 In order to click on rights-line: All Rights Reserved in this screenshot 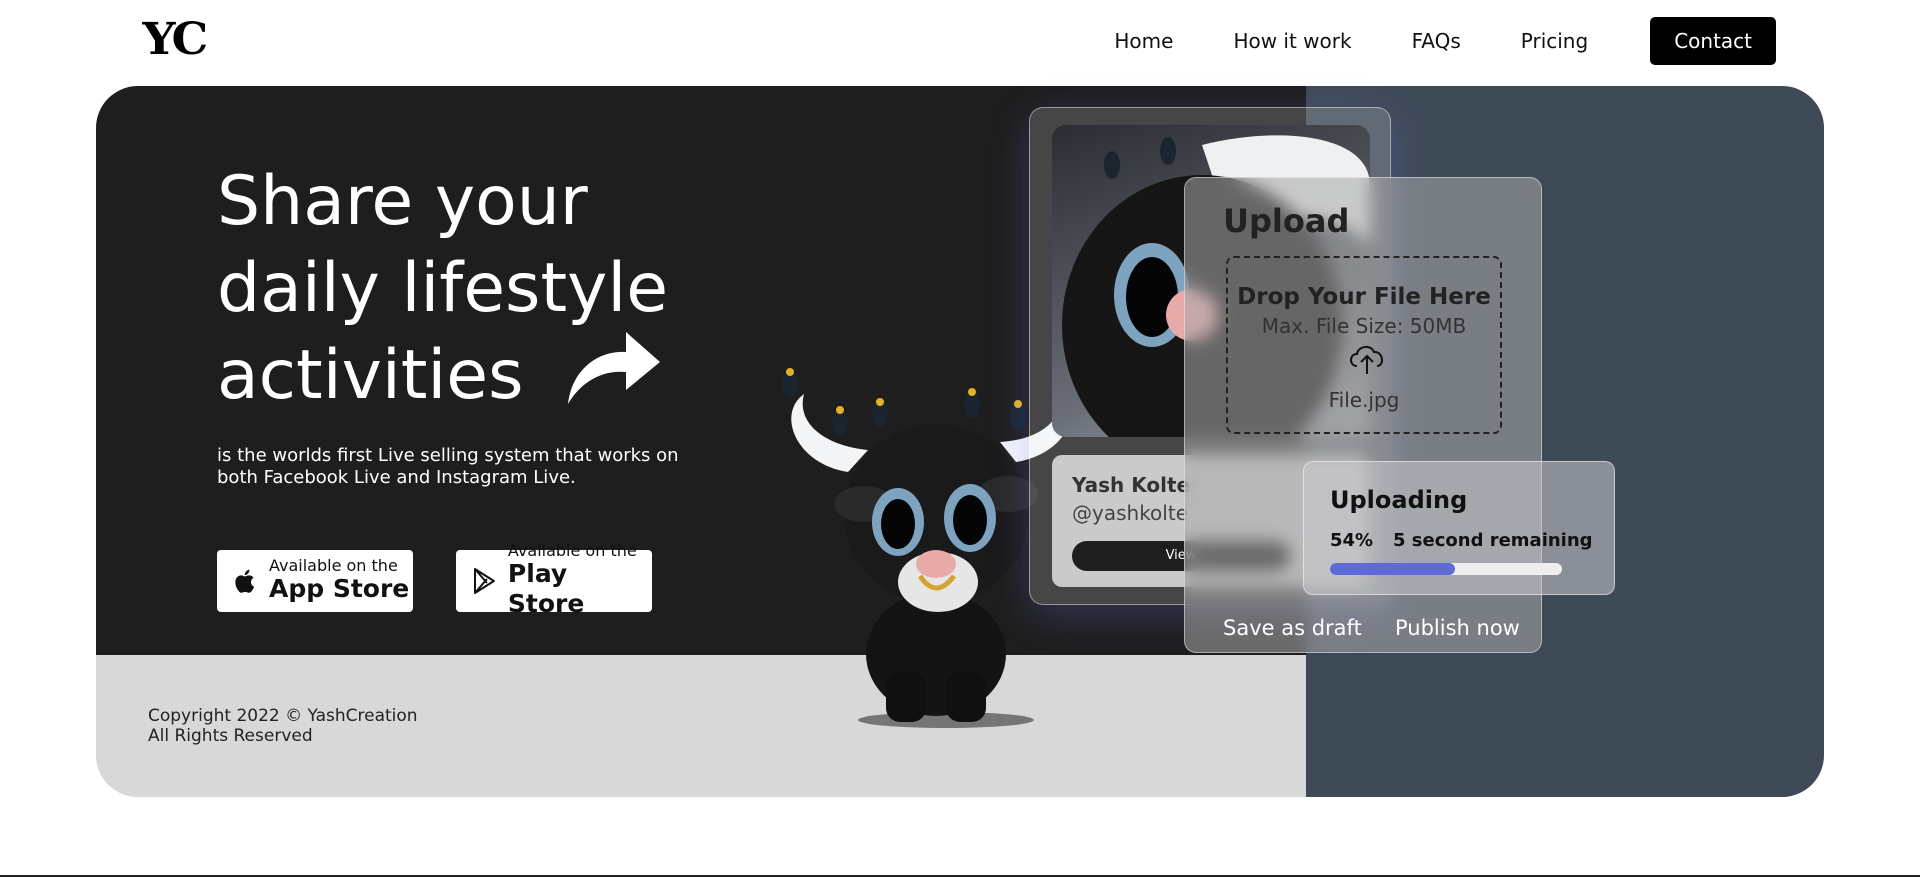, I will do `click(230, 736)`.